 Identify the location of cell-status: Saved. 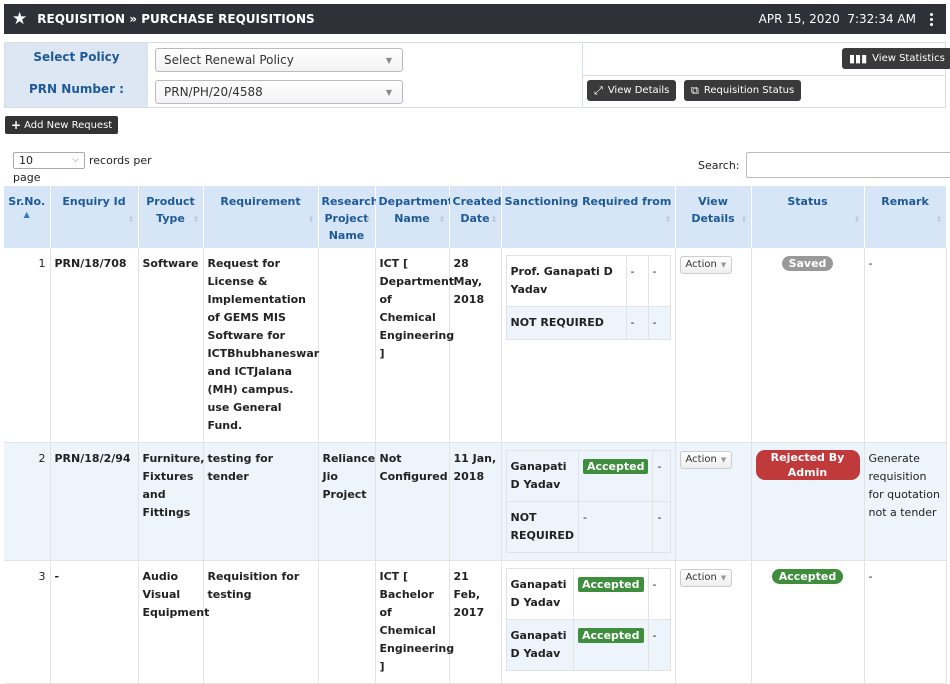
(807, 345).